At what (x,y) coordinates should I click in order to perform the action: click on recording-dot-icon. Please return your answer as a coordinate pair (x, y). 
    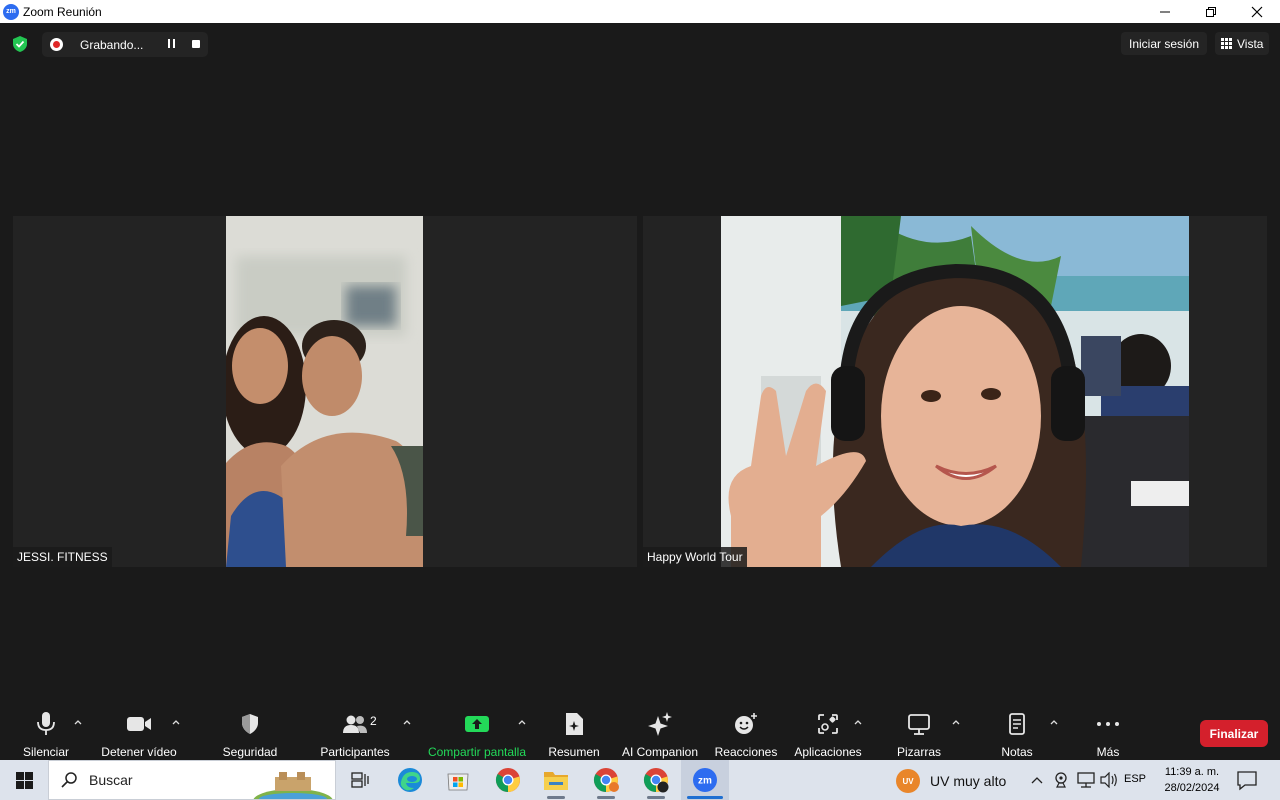
    Looking at the image, I should click on (56, 44).